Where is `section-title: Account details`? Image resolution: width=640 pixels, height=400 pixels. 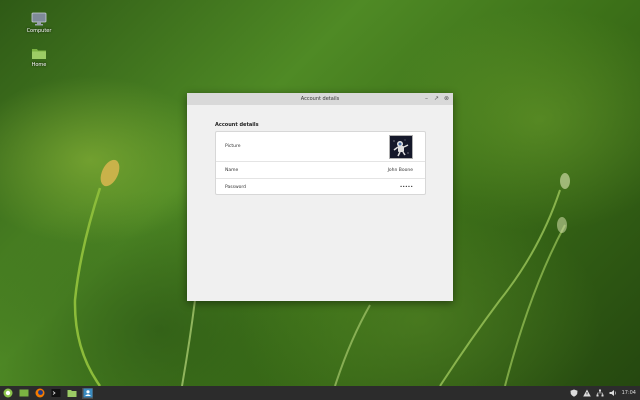 section-title: Account details is located at coordinates (237, 125).